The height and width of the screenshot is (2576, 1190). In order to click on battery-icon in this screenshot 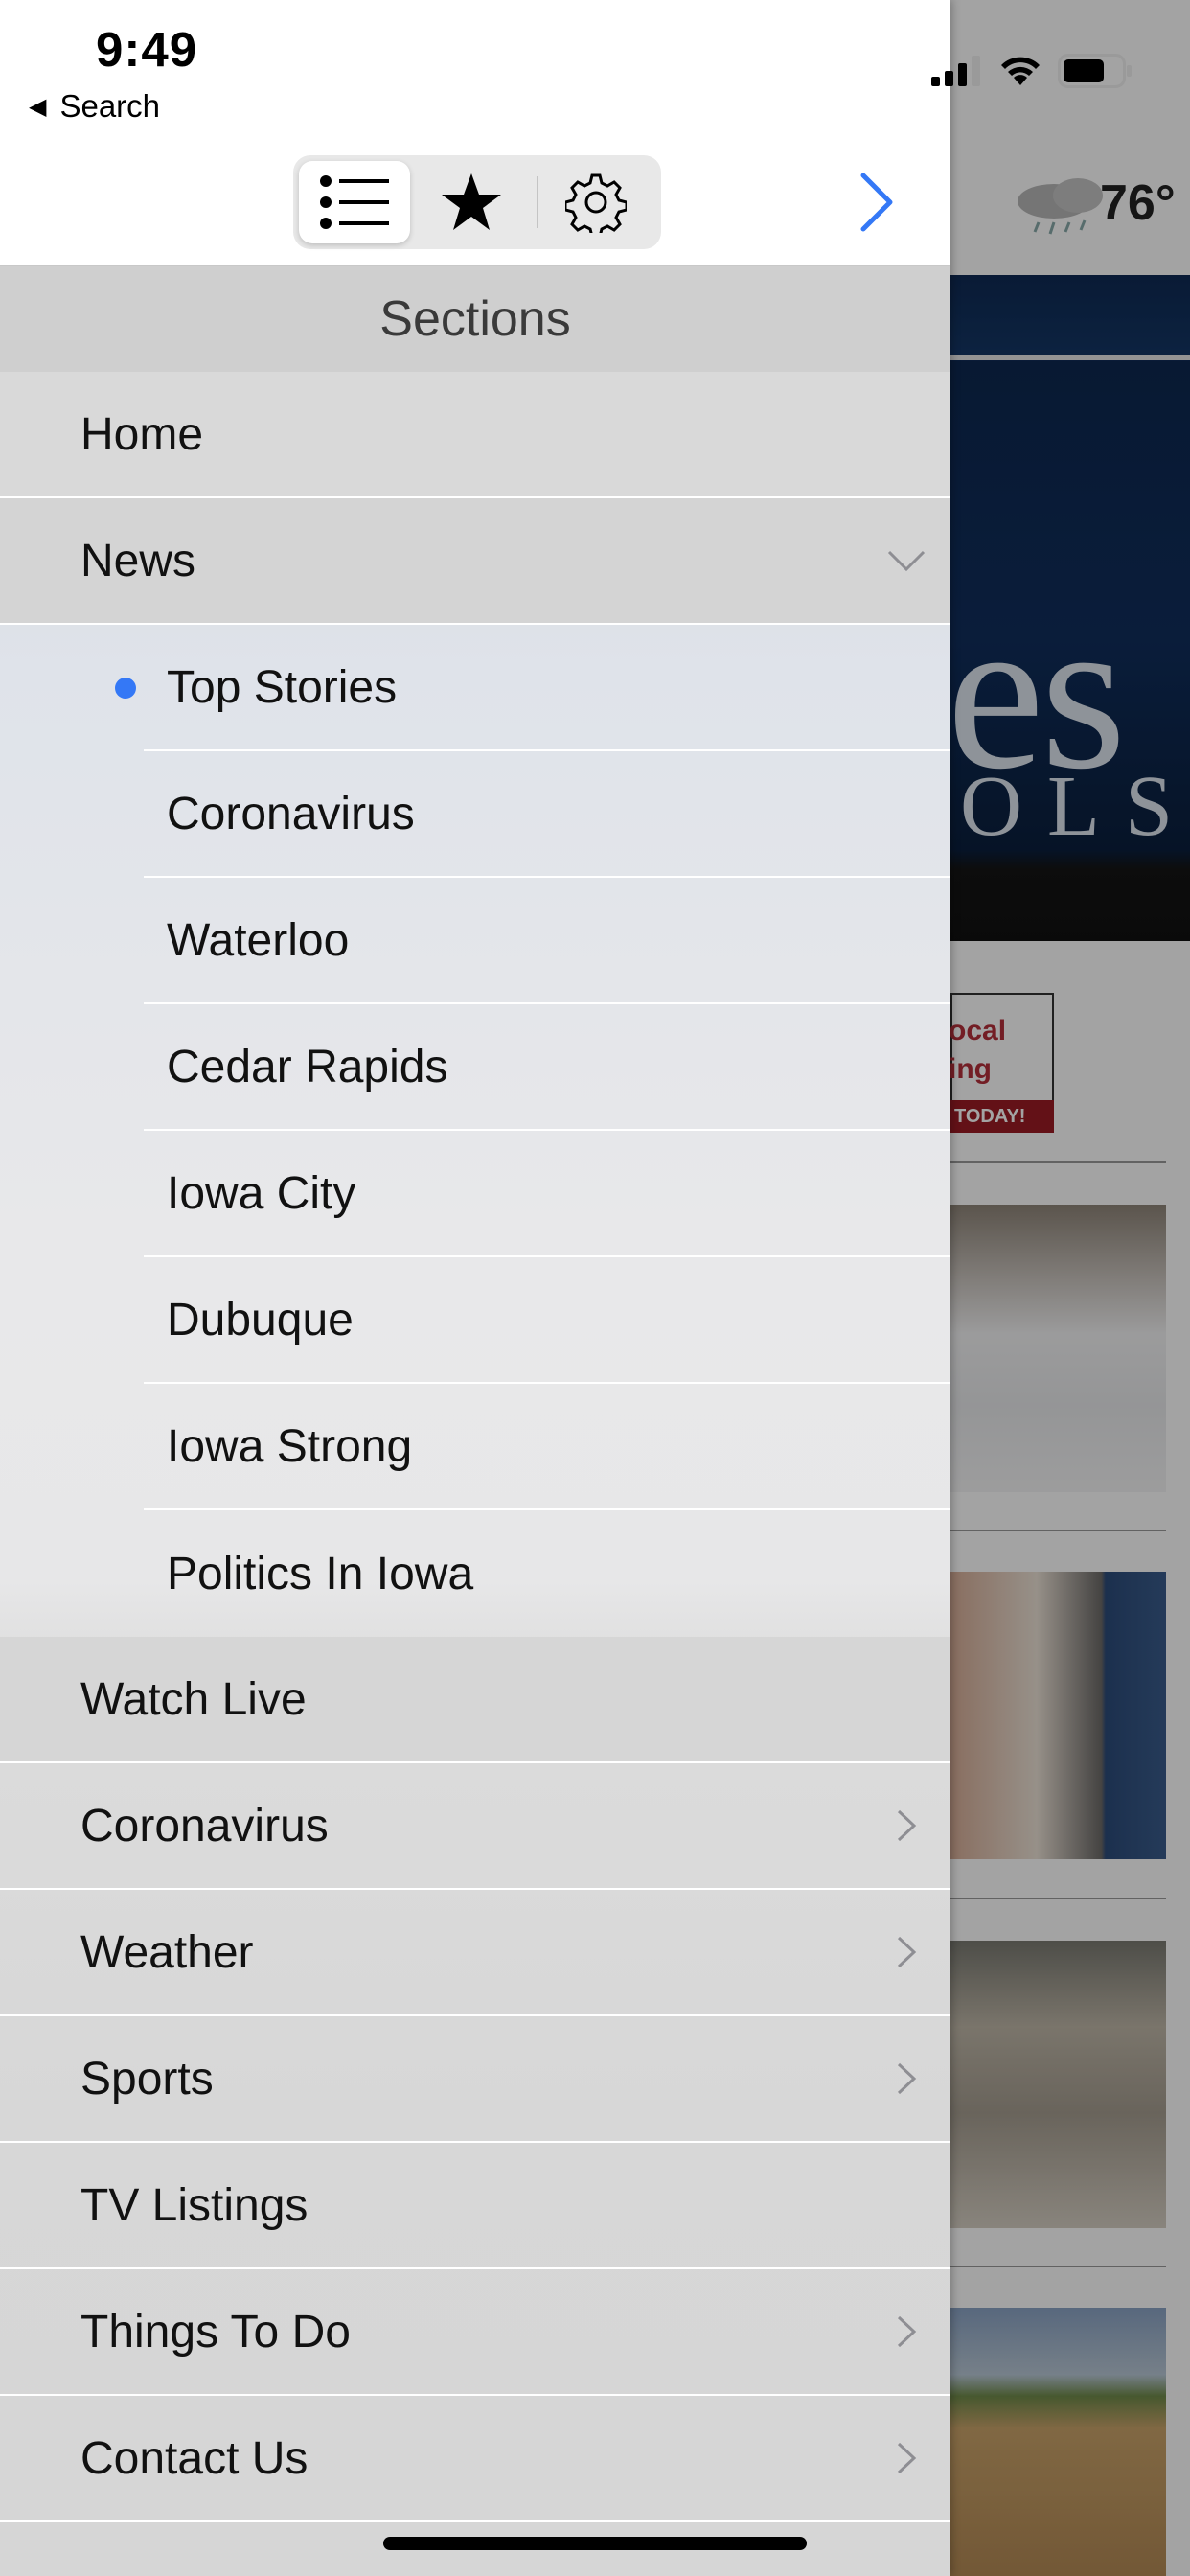, I will do `click(1095, 71)`.